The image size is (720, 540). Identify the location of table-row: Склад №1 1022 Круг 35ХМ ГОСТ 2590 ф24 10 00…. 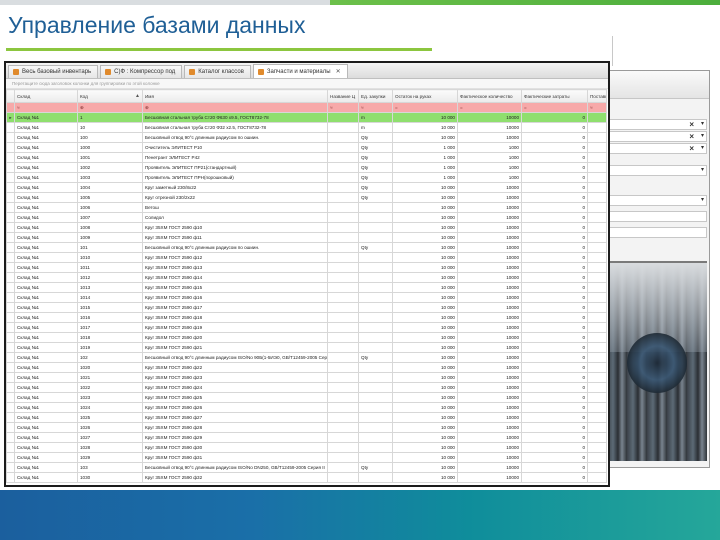
(306, 387).